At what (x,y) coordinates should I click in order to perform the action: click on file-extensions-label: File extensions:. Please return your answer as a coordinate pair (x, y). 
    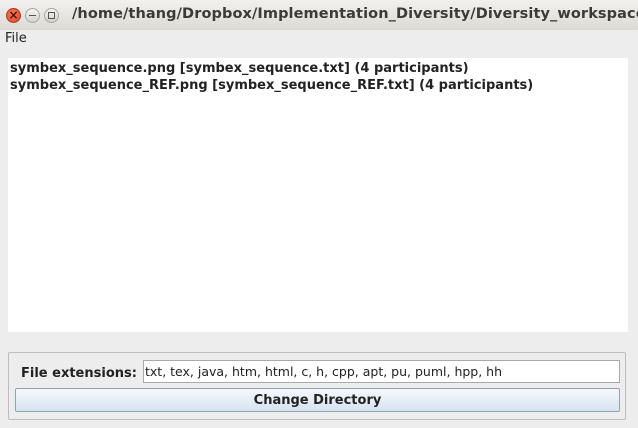
    Looking at the image, I should click on (79, 373).